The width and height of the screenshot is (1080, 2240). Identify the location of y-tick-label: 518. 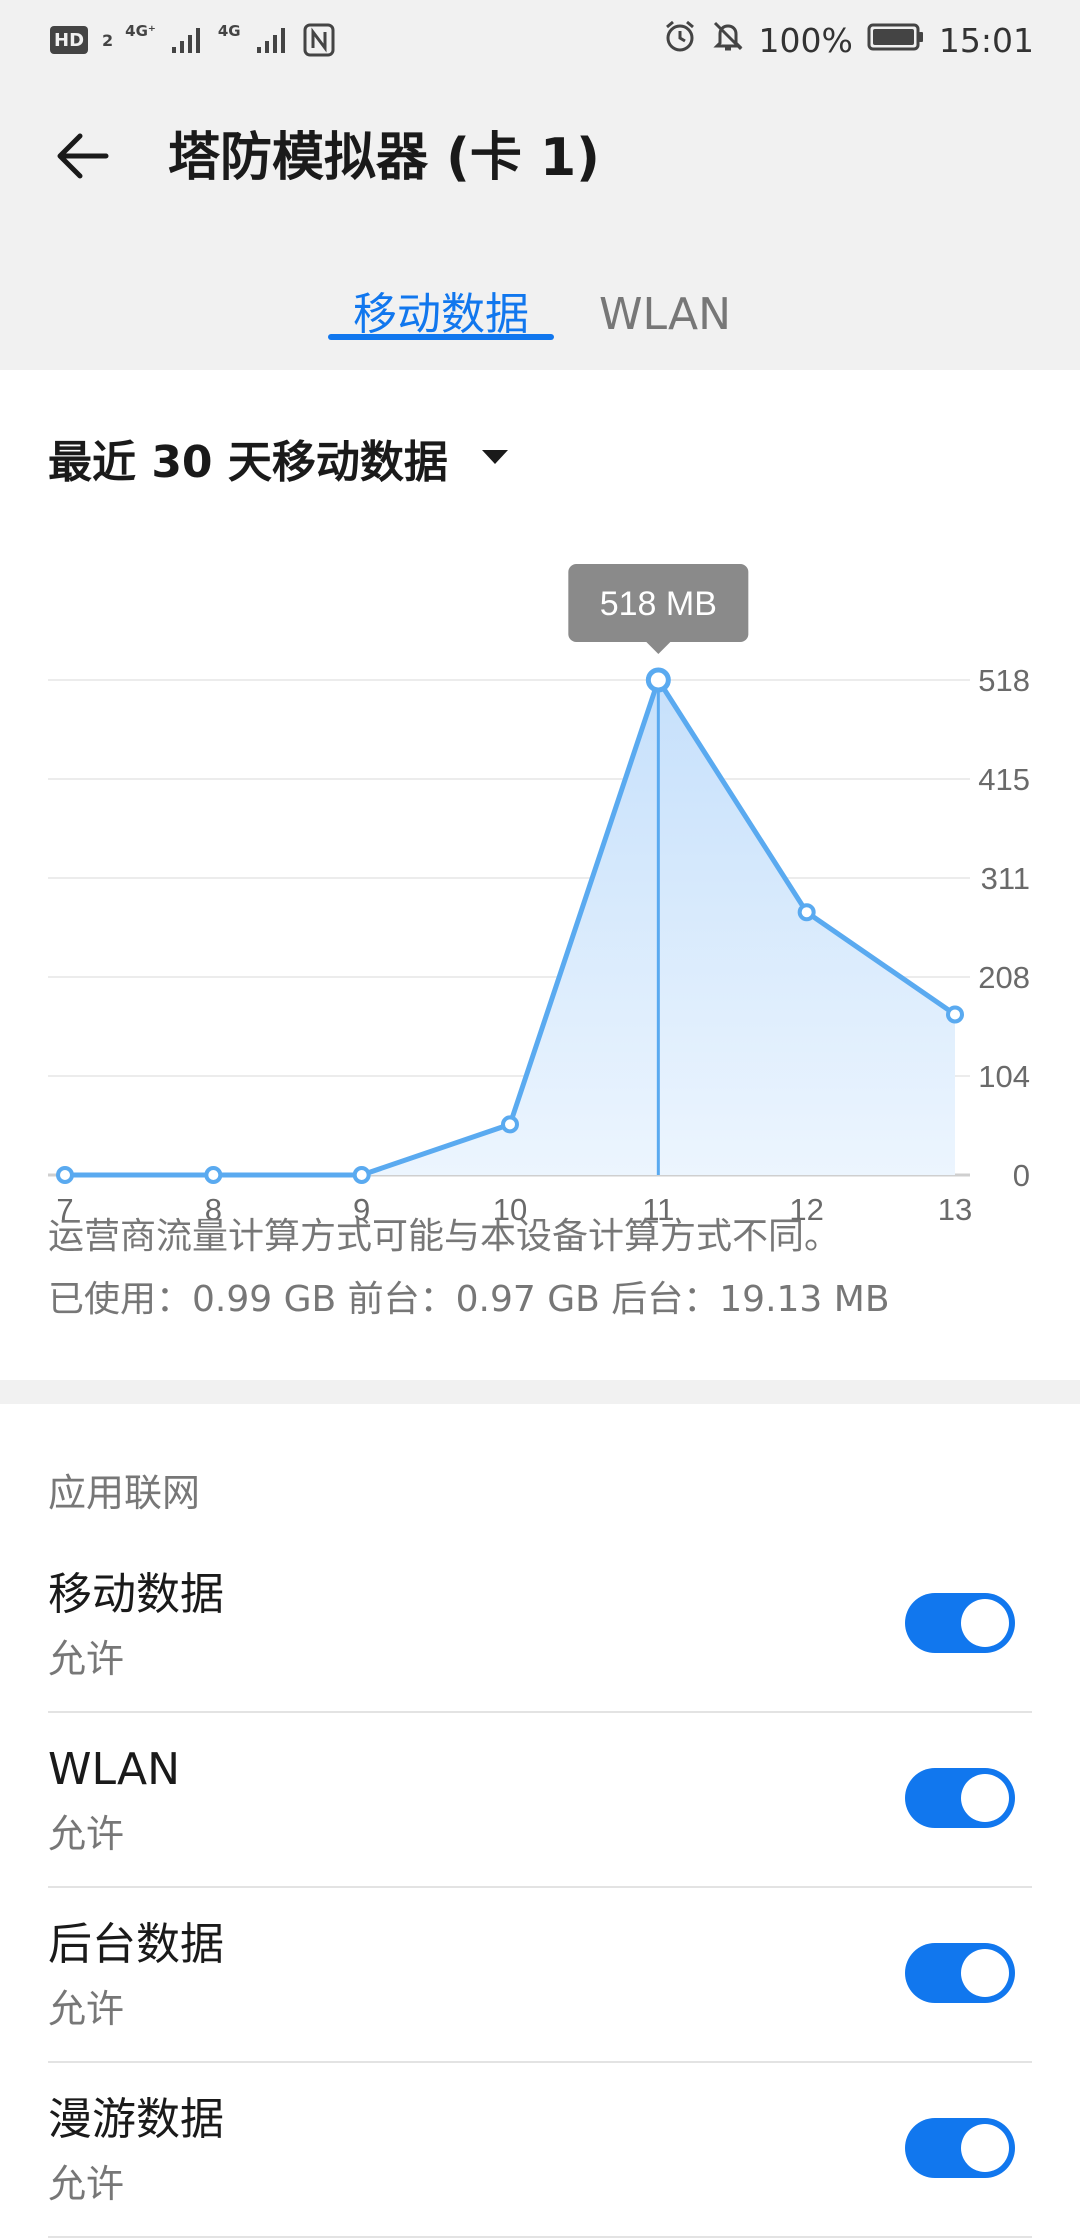
(1004, 680).